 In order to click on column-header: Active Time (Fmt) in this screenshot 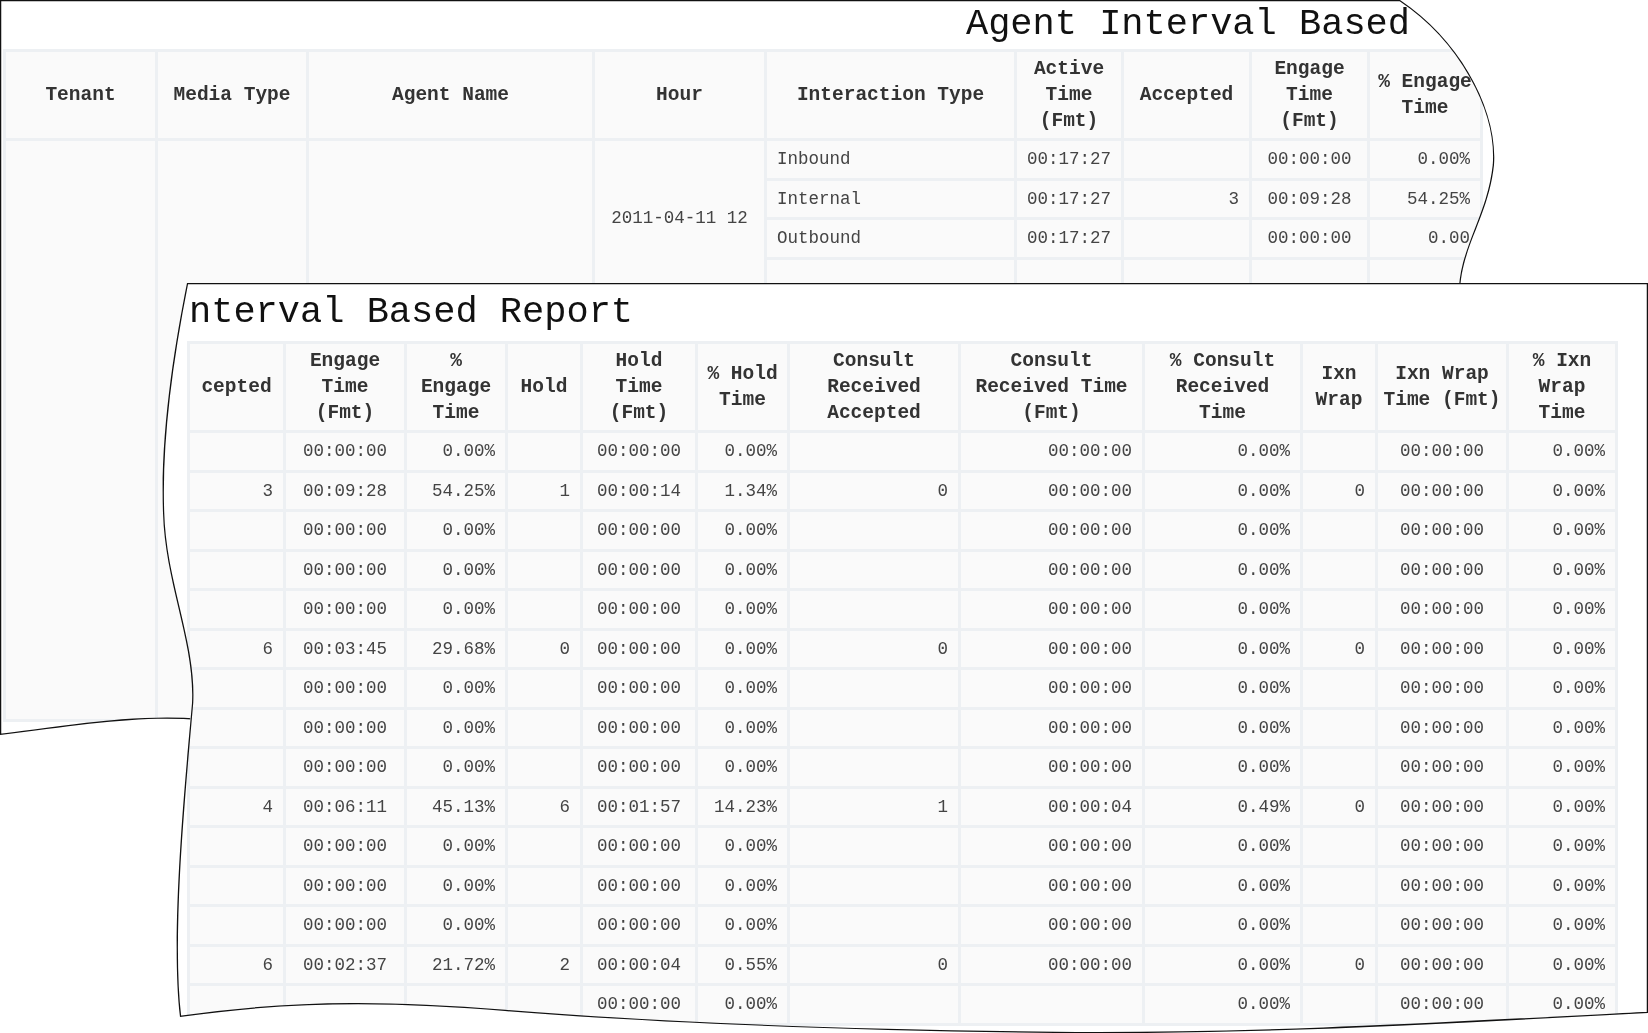, I will do `click(1069, 95)`.